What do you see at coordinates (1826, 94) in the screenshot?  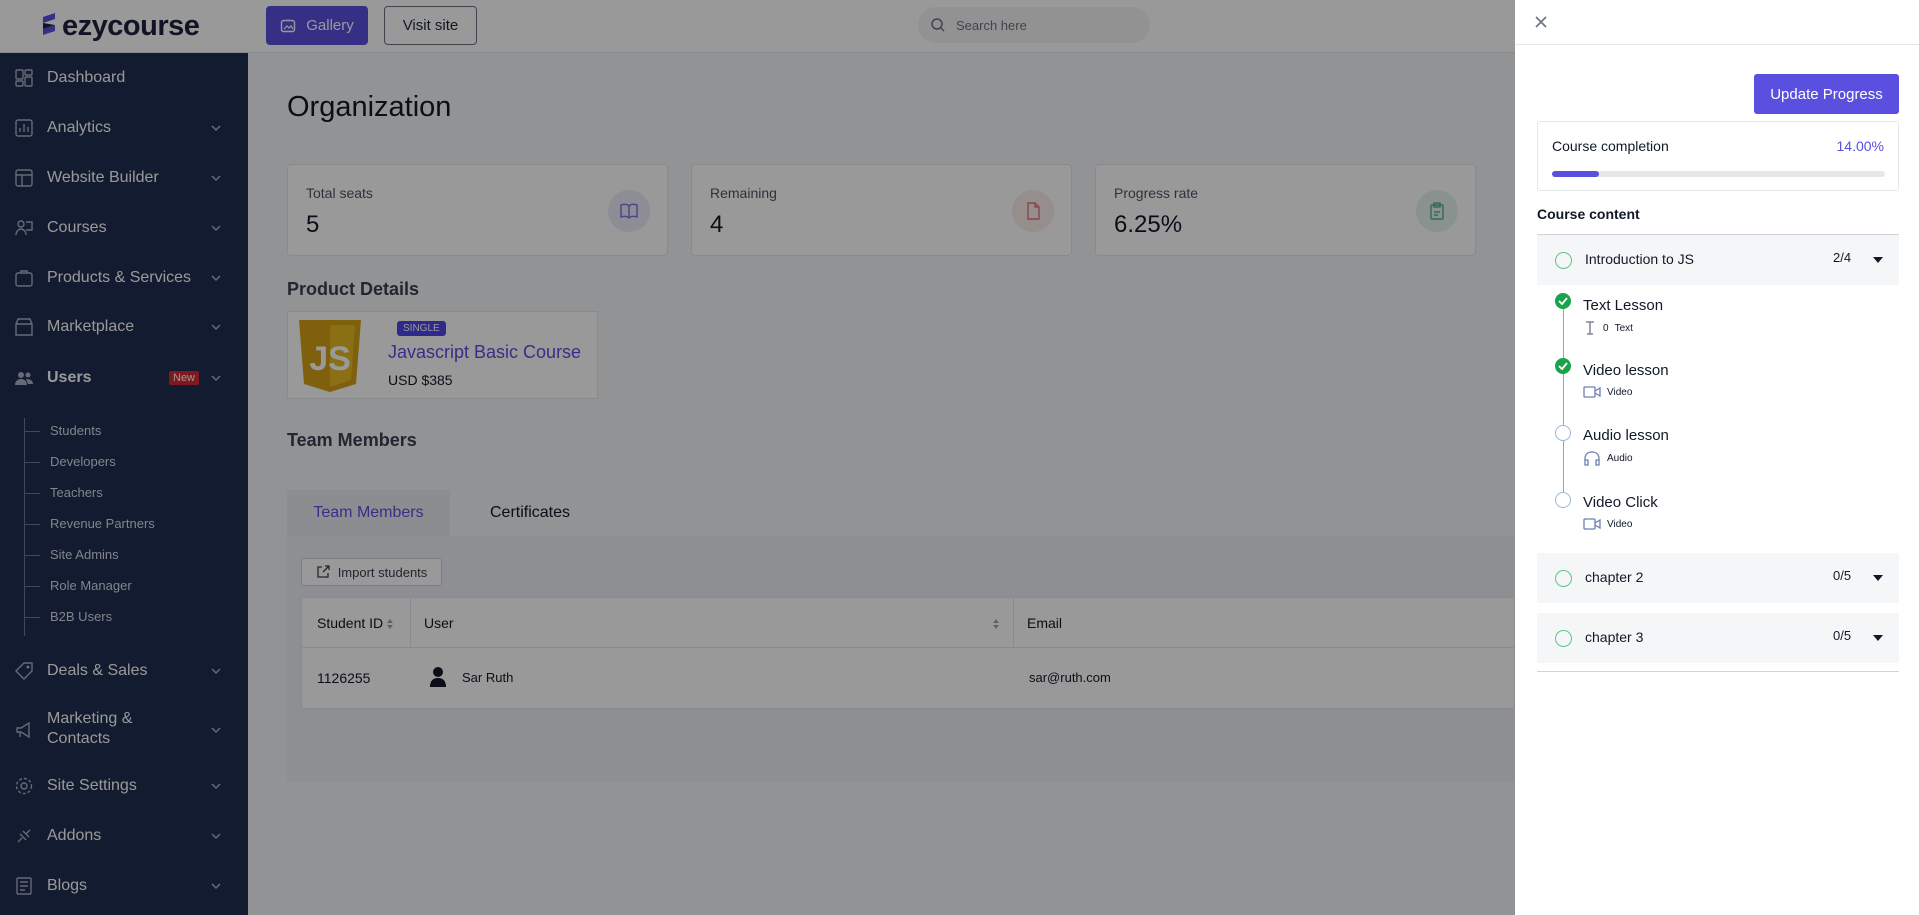 I see `update-progress-button: Update Progress` at bounding box center [1826, 94].